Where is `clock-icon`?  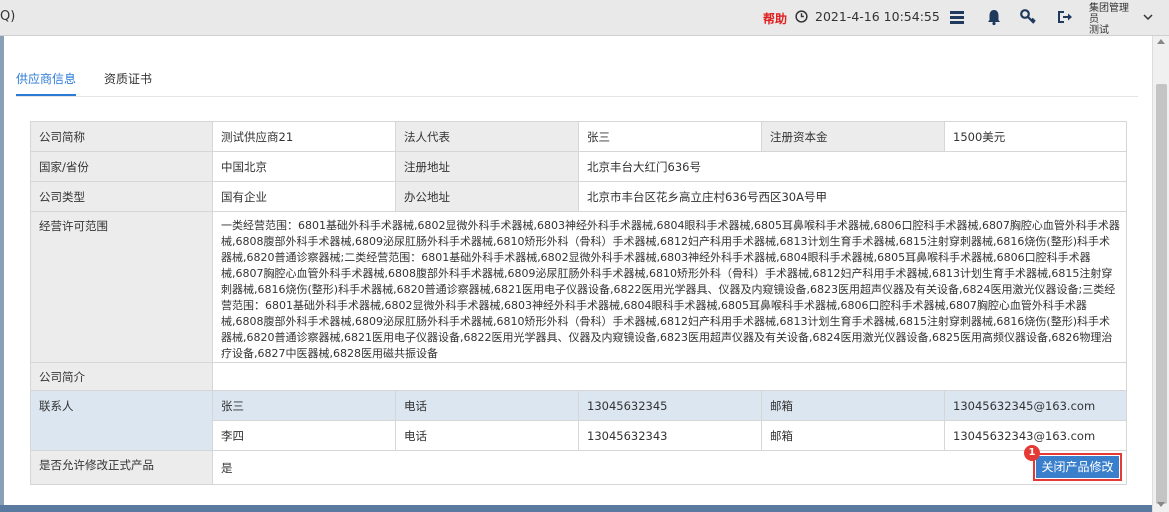 clock-icon is located at coordinates (801, 16).